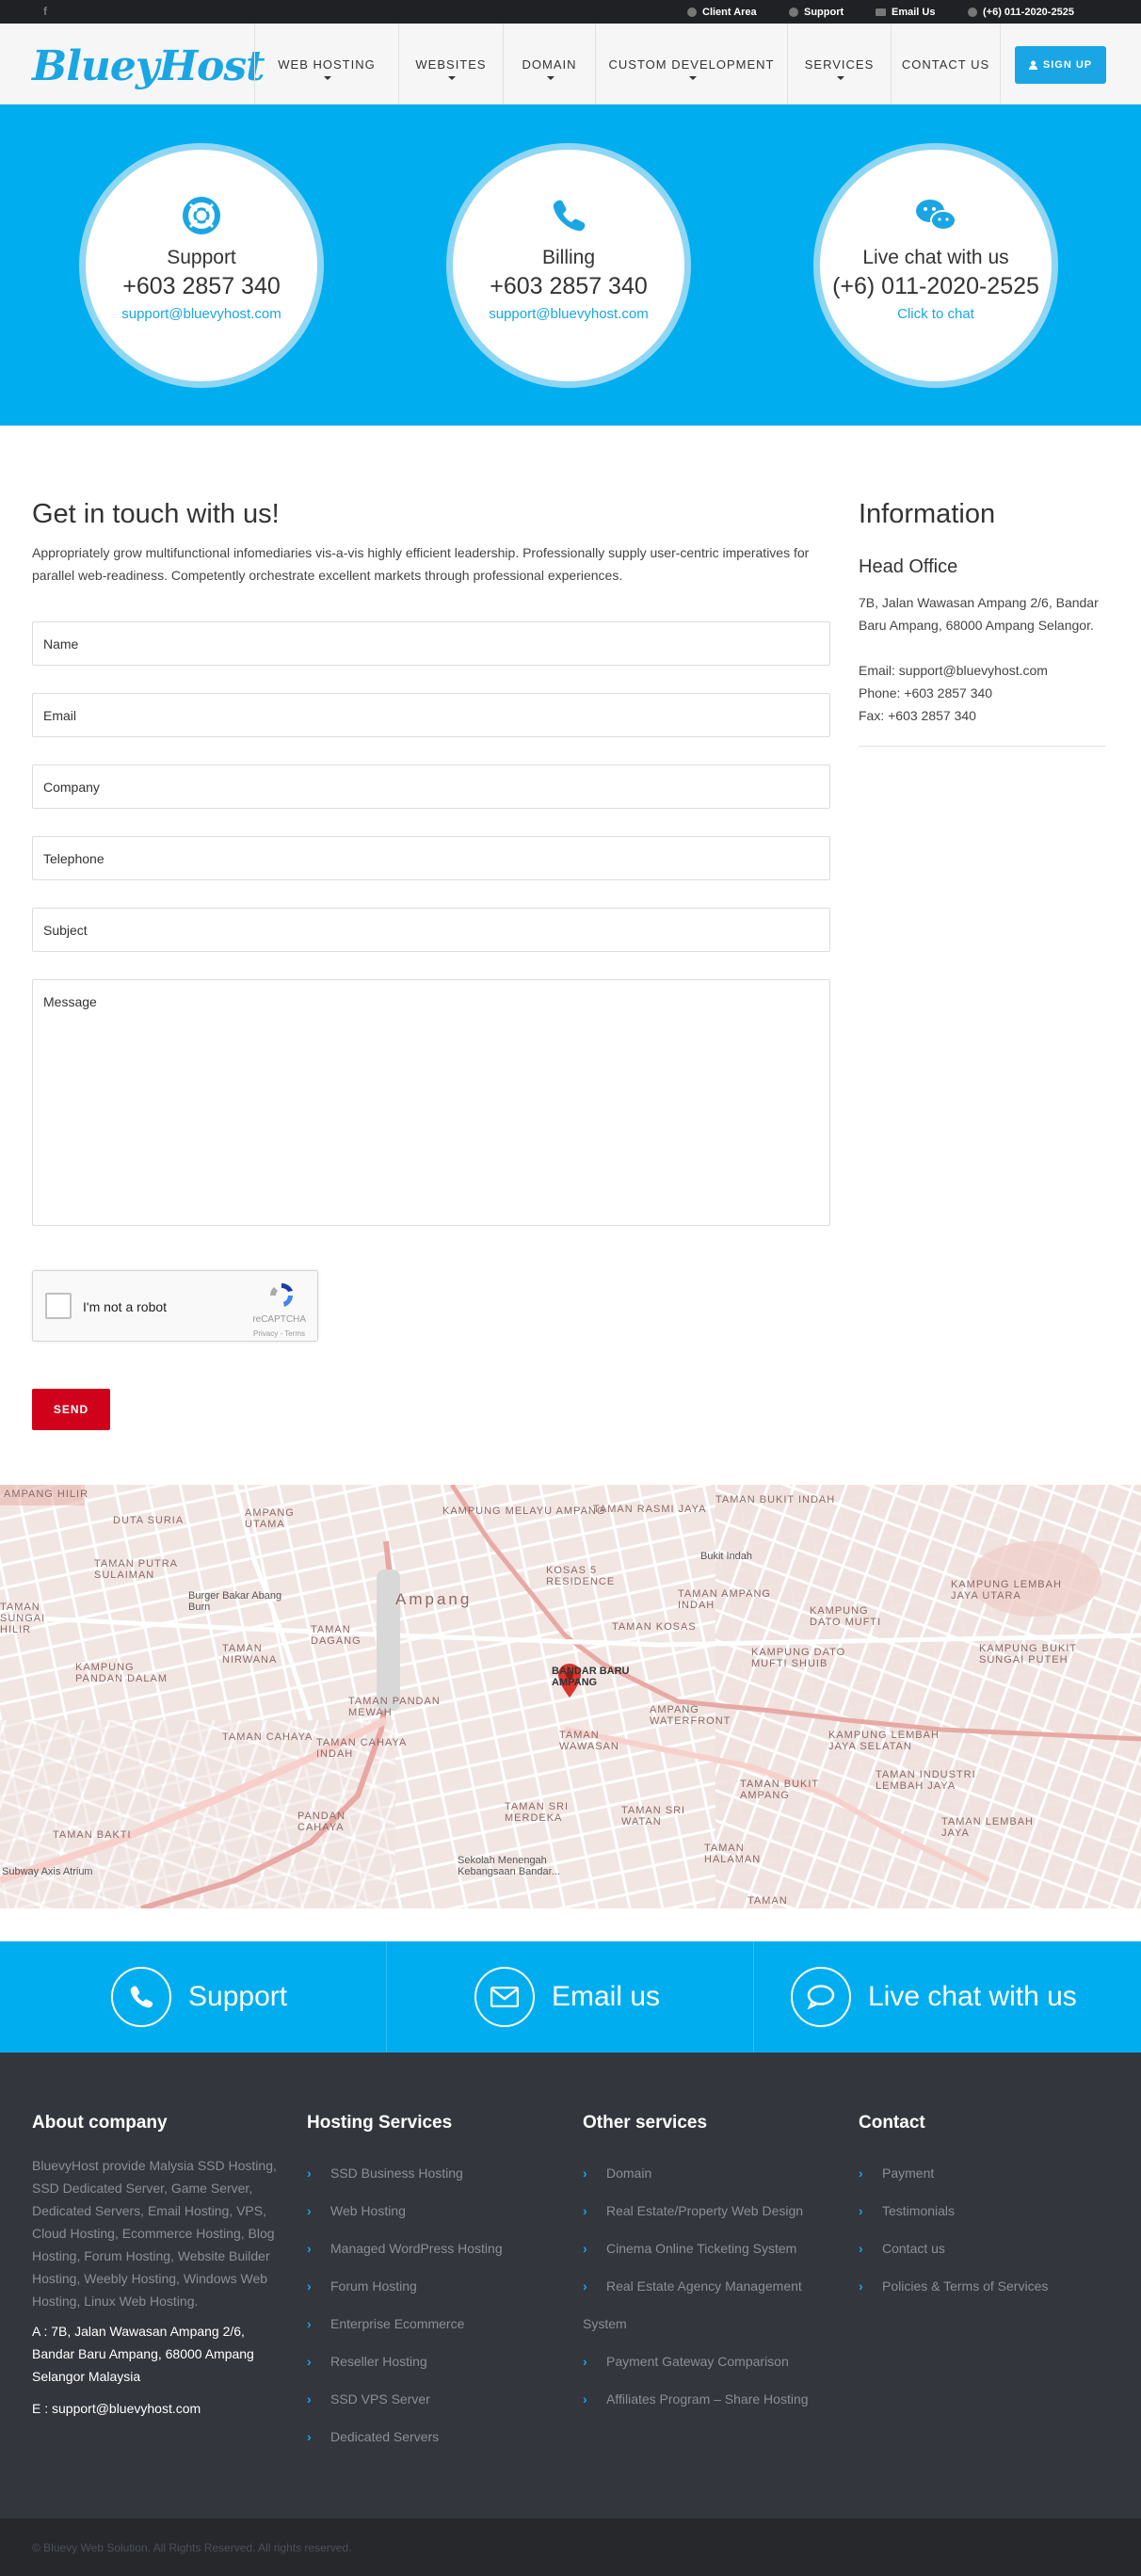  What do you see at coordinates (798, 1658) in the screenshot?
I see `map-label: KAMPUNG DATO MUFTI SHUIB` at bounding box center [798, 1658].